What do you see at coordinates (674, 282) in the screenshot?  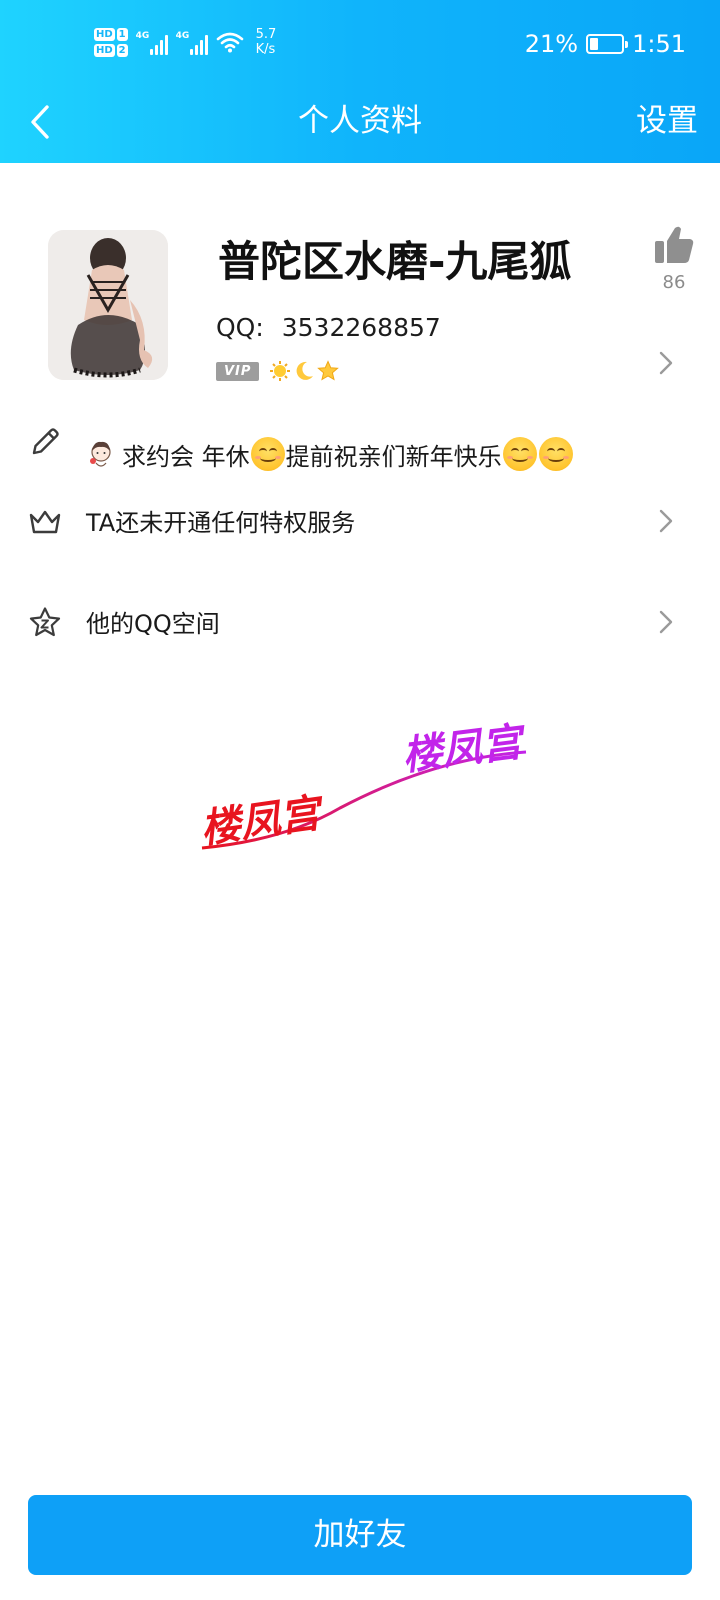 I see `like-count: 86` at bounding box center [674, 282].